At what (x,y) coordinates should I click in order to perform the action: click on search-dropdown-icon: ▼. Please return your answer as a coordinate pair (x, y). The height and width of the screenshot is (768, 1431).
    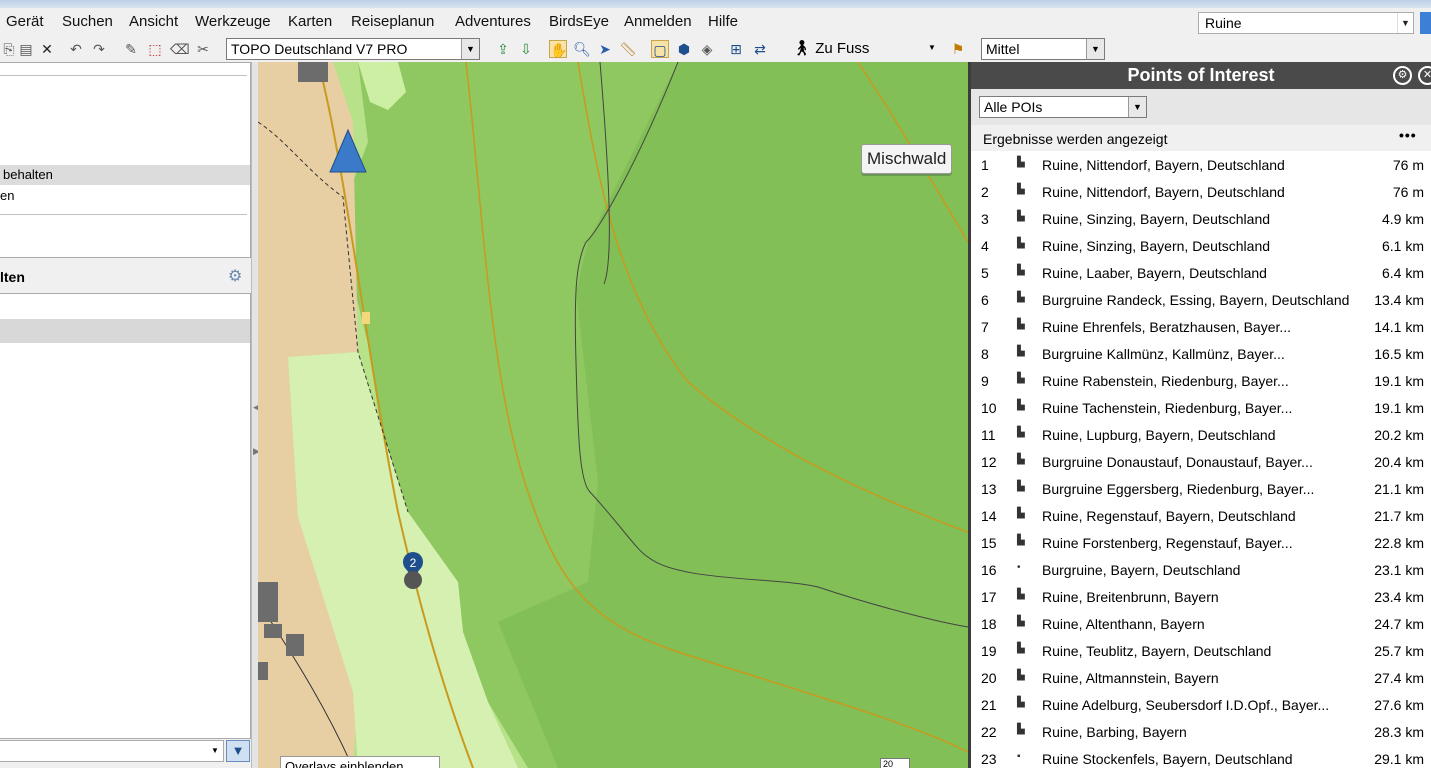
    Looking at the image, I should click on (1405, 23).